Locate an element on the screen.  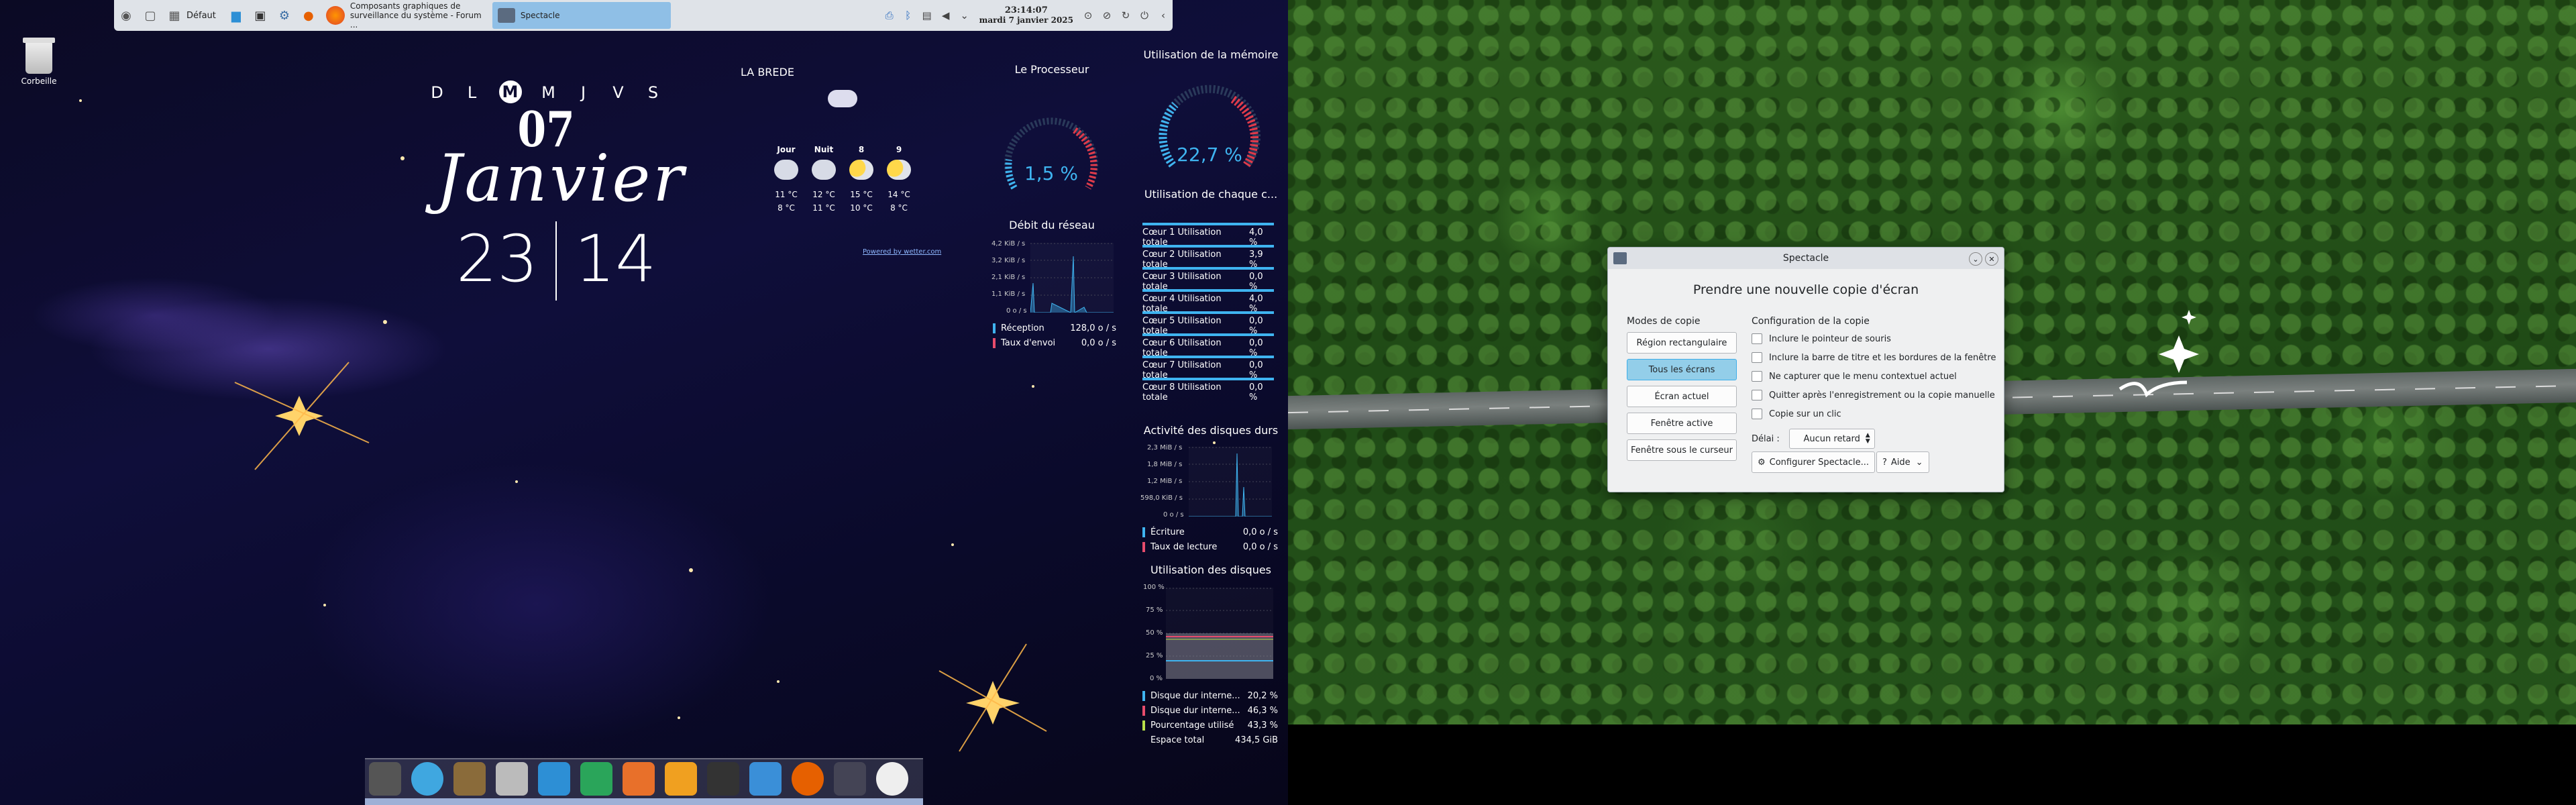
delay-row: Délai : Aucun retard ▲ ▼ is located at coordinates (1813, 439).